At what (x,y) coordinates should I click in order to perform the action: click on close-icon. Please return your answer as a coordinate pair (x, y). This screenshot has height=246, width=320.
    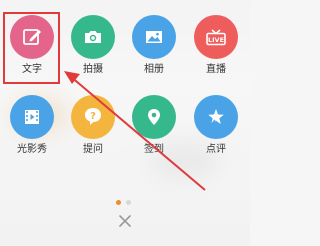
    Looking at the image, I should click on (125, 222).